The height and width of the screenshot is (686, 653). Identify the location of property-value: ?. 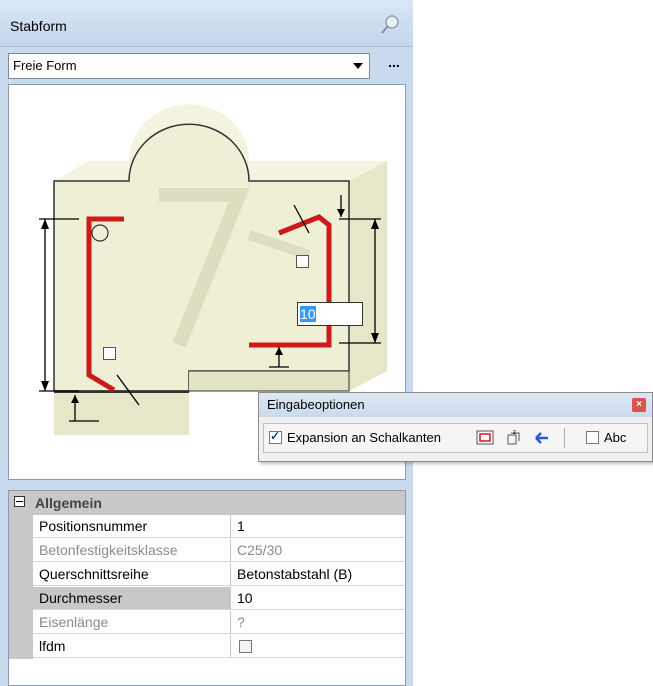
(318, 622).